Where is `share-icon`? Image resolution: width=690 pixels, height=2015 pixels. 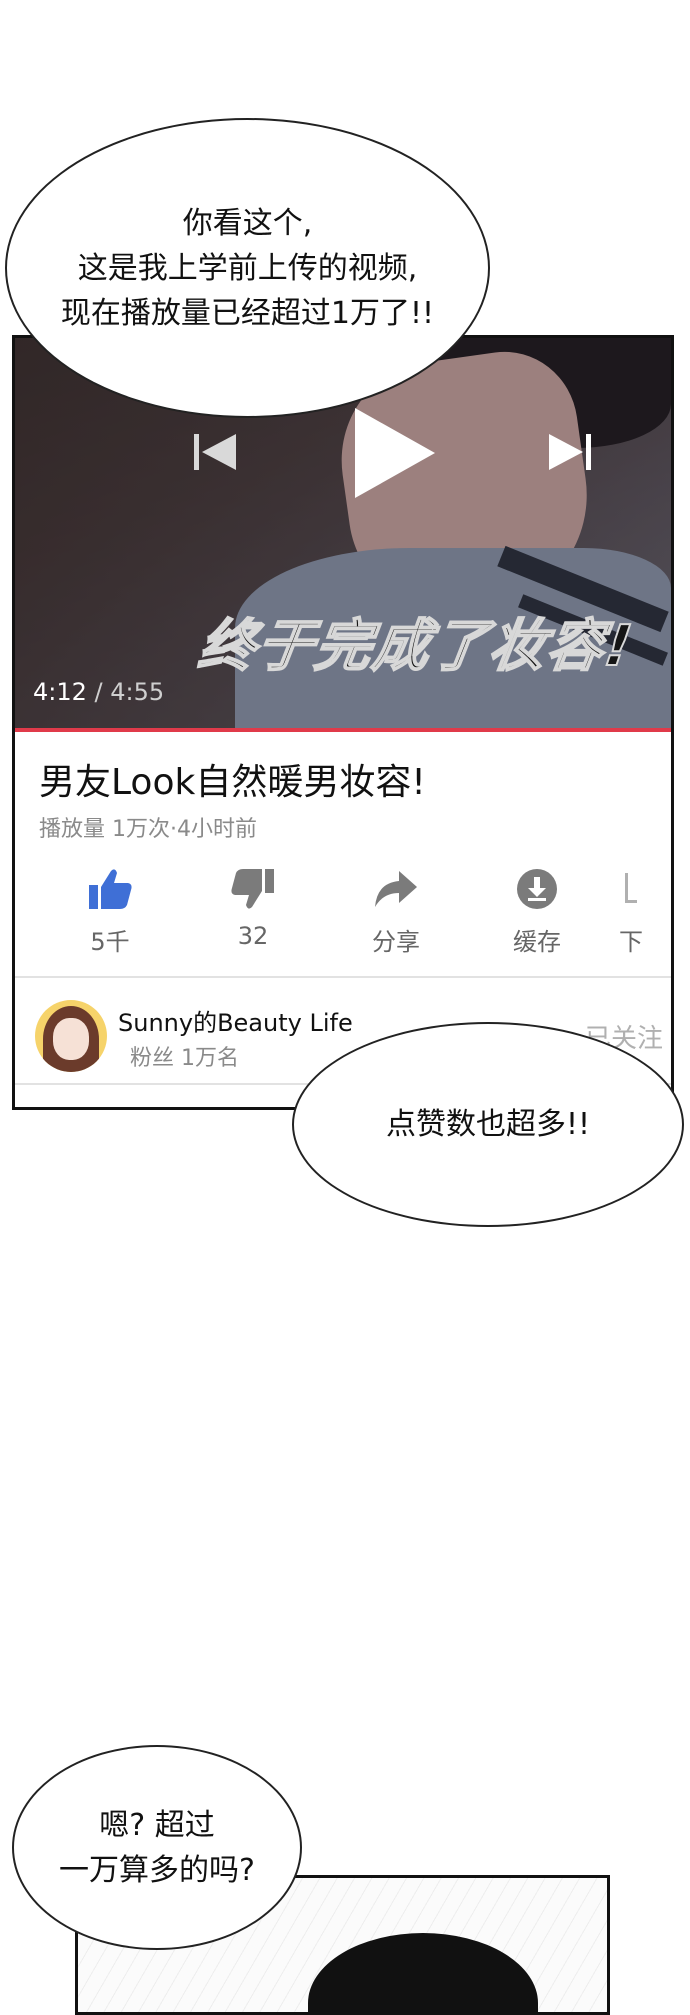 share-icon is located at coordinates (396, 889).